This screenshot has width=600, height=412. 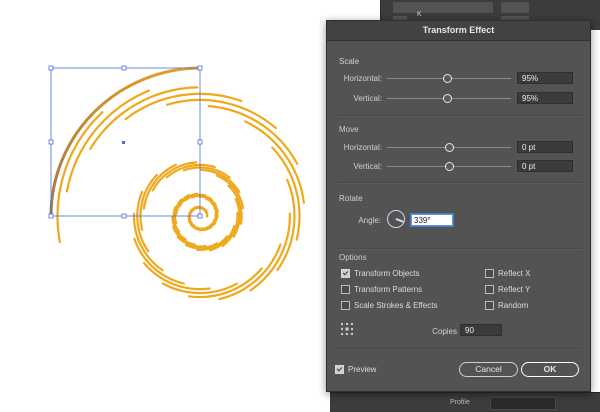 I want to click on random-label: Random, so click(x=513, y=305).